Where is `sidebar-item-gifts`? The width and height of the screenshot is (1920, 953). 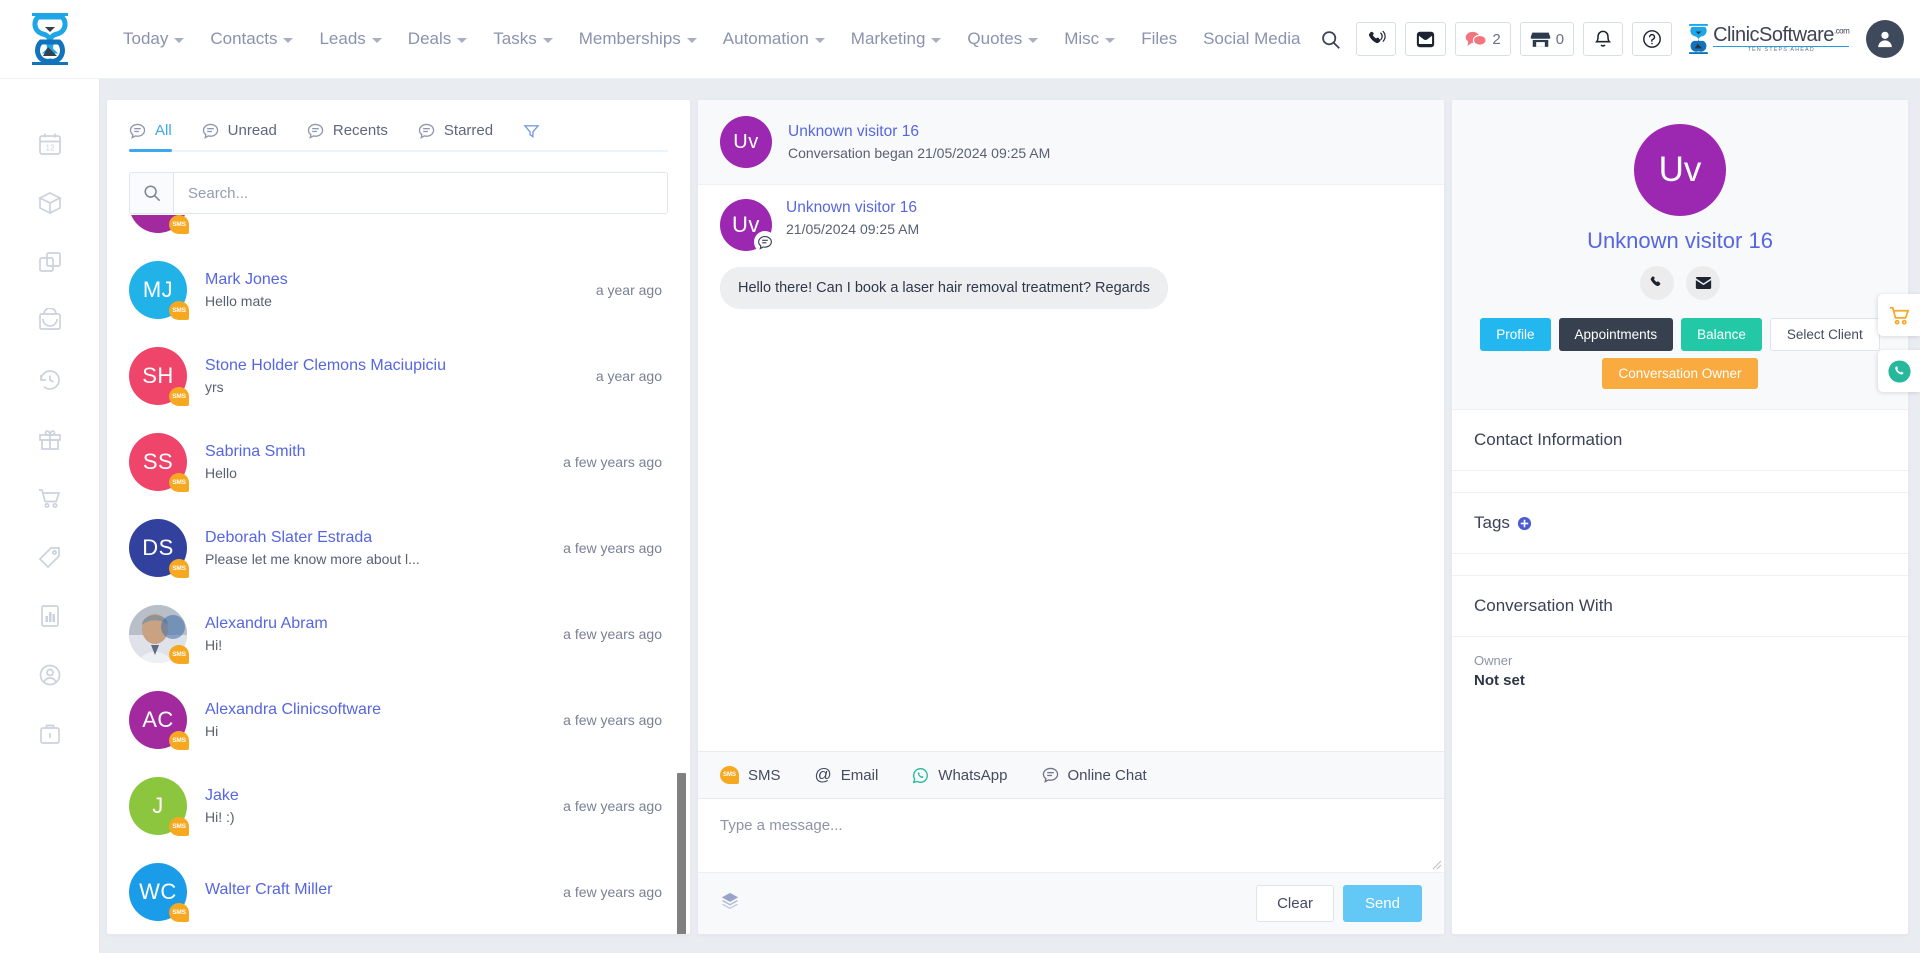 sidebar-item-gifts is located at coordinates (50, 439).